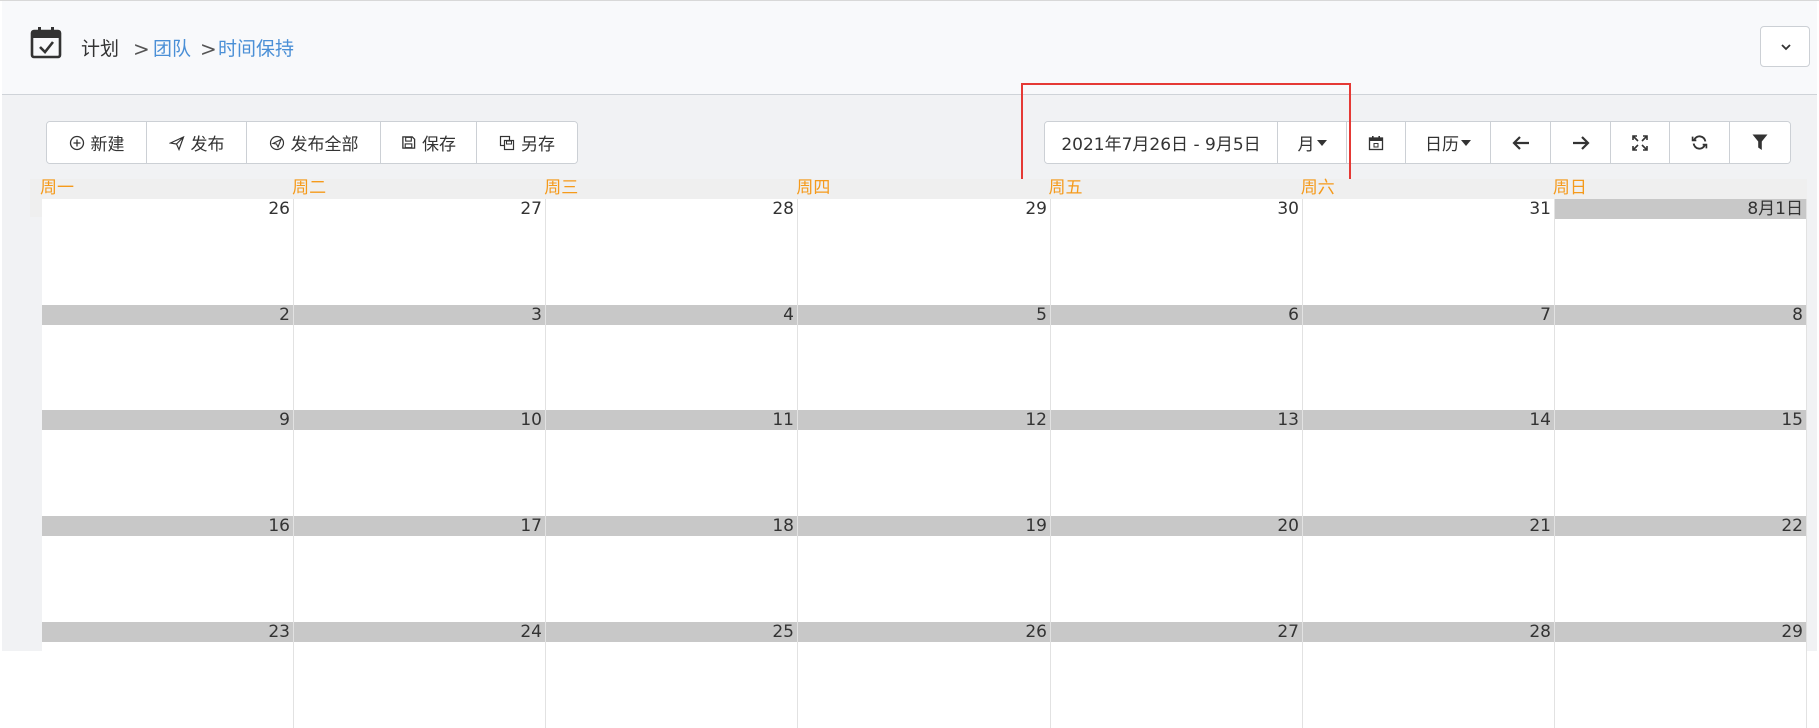  Describe the element at coordinates (167, 632) in the screenshot. I see `day-number: 23` at that location.